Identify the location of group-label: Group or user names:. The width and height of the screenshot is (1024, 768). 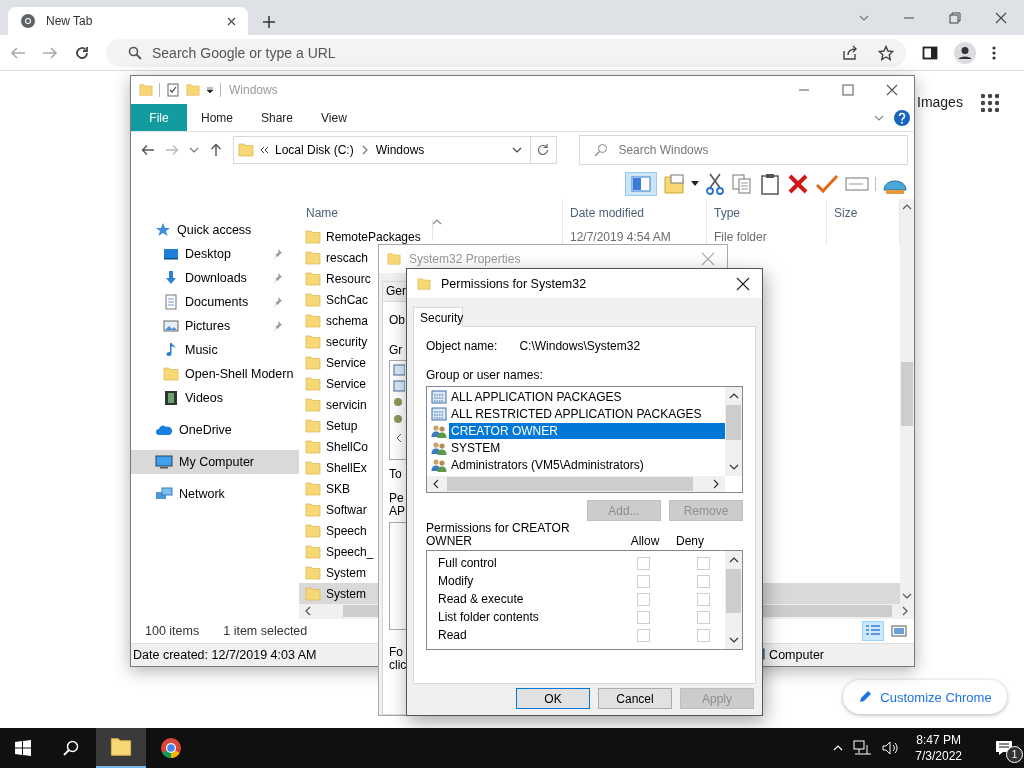
(485, 376).